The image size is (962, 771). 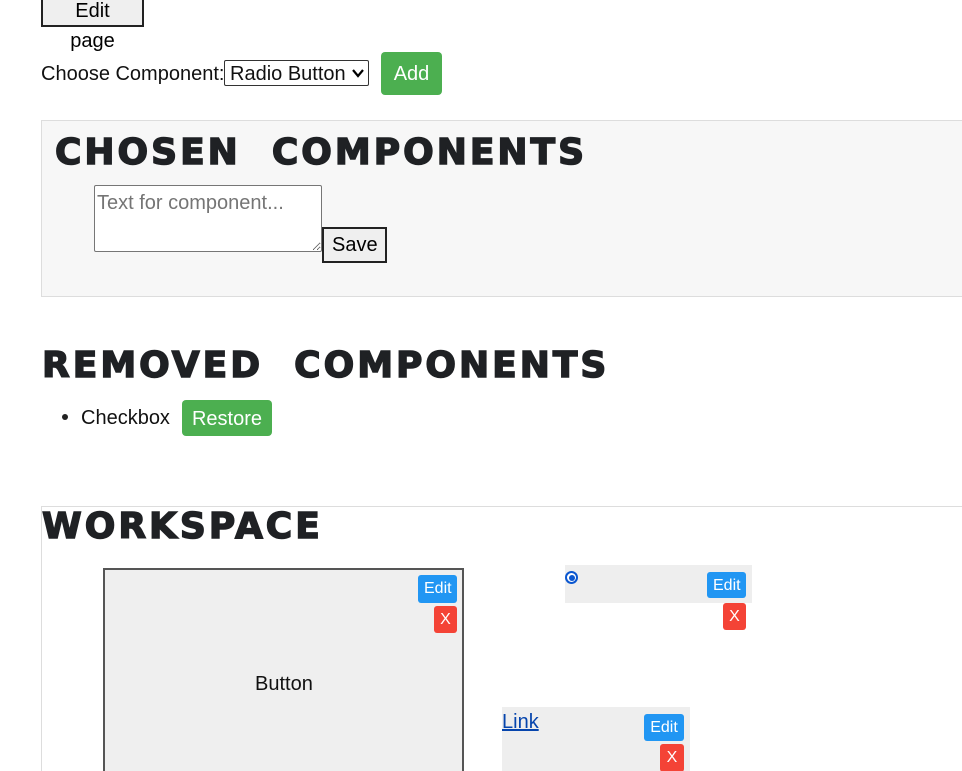 I want to click on workspace-button-component: Button, so click(x=283, y=669).